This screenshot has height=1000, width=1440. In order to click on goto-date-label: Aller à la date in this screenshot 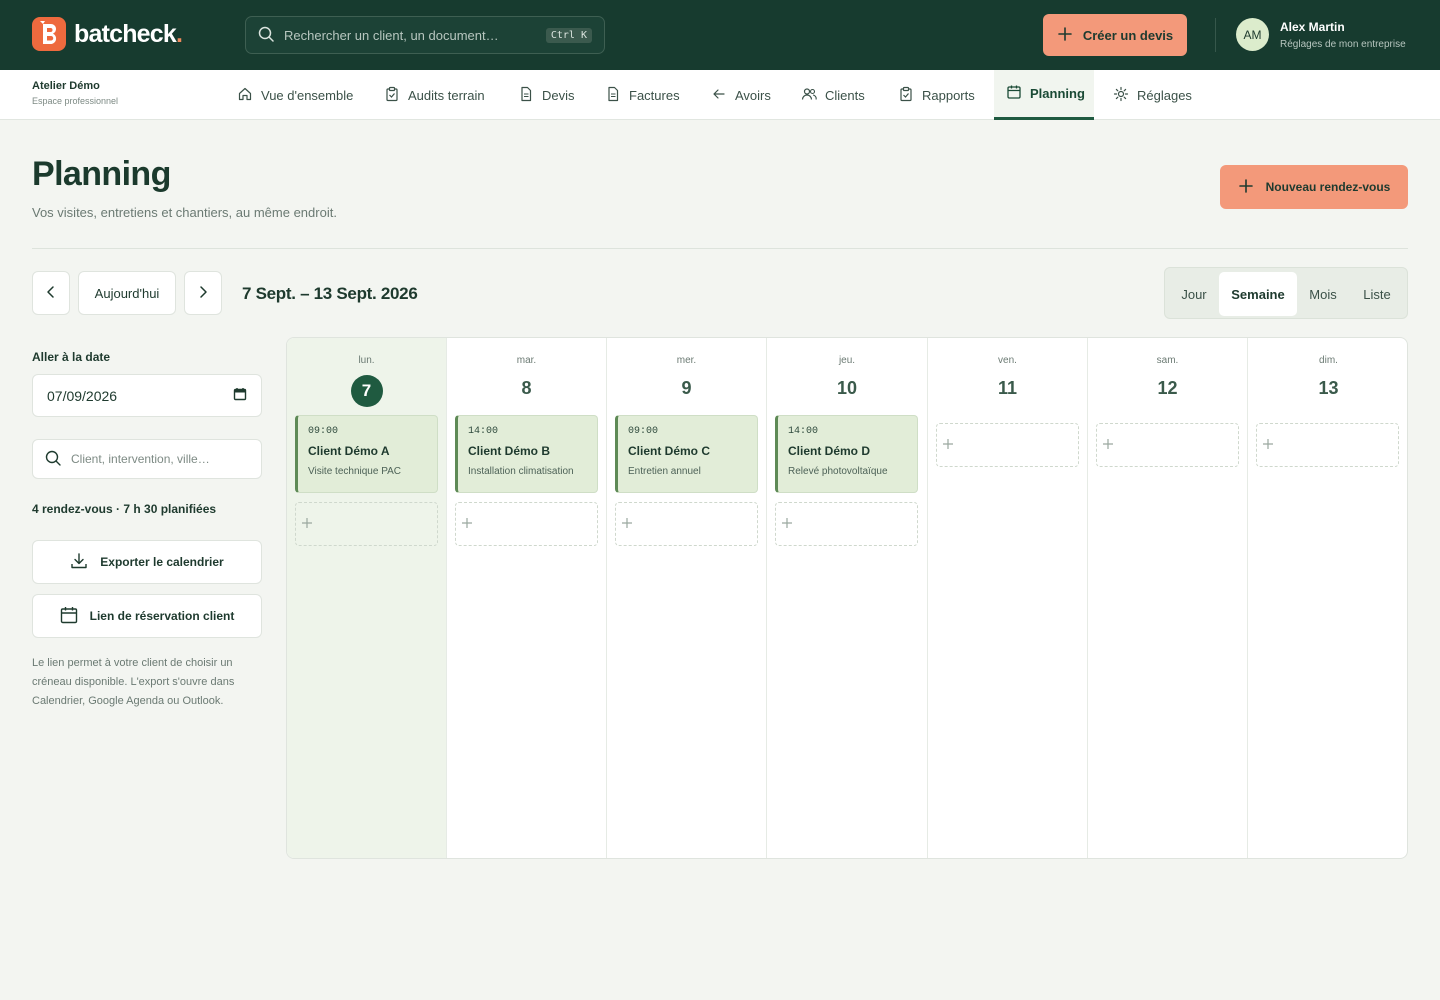, I will do `click(71, 357)`.